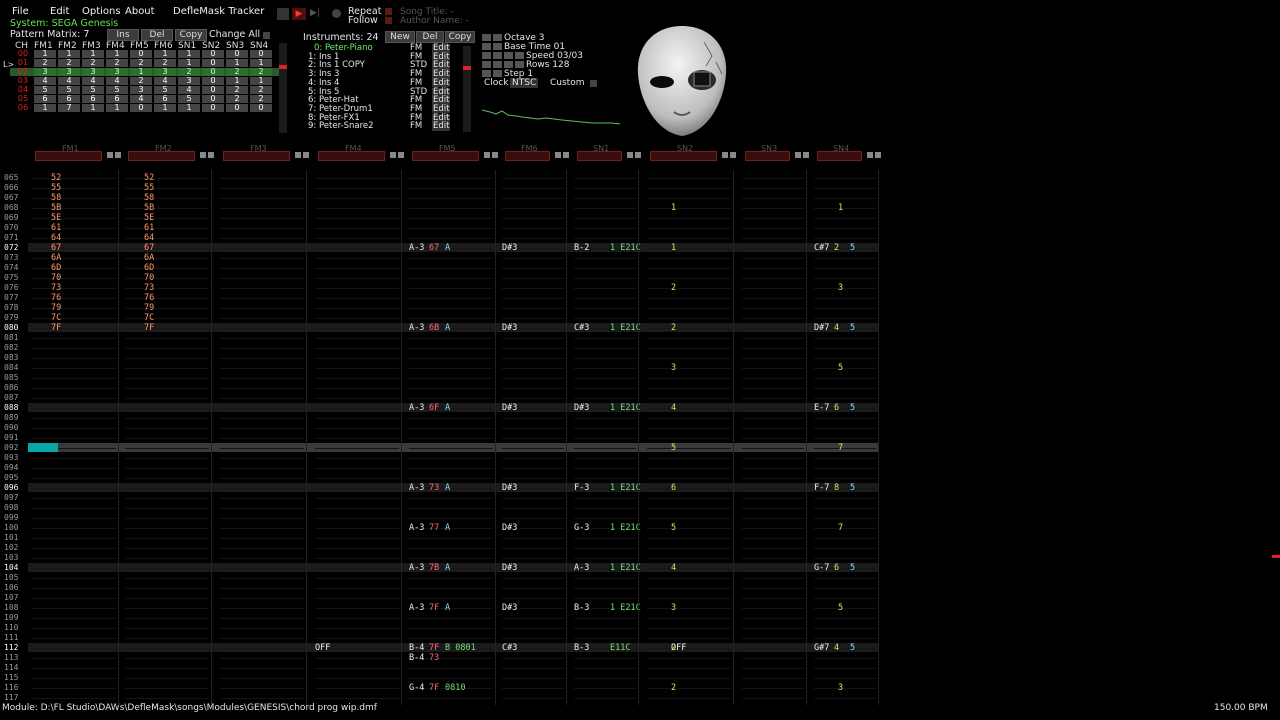 Image resolution: width=1280 pixels, height=720 pixels. Describe the element at coordinates (455, 688) in the screenshot. I see `pattern-cell: 0810` at that location.